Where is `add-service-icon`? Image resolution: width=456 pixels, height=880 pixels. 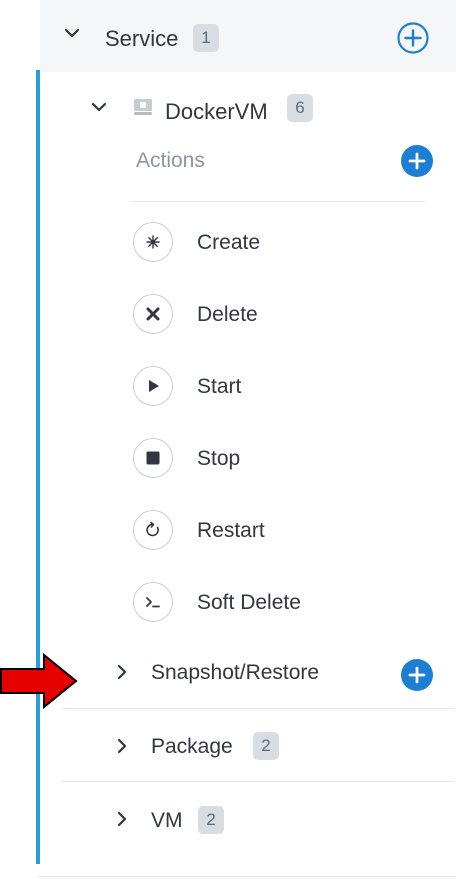 add-service-icon is located at coordinates (413, 38).